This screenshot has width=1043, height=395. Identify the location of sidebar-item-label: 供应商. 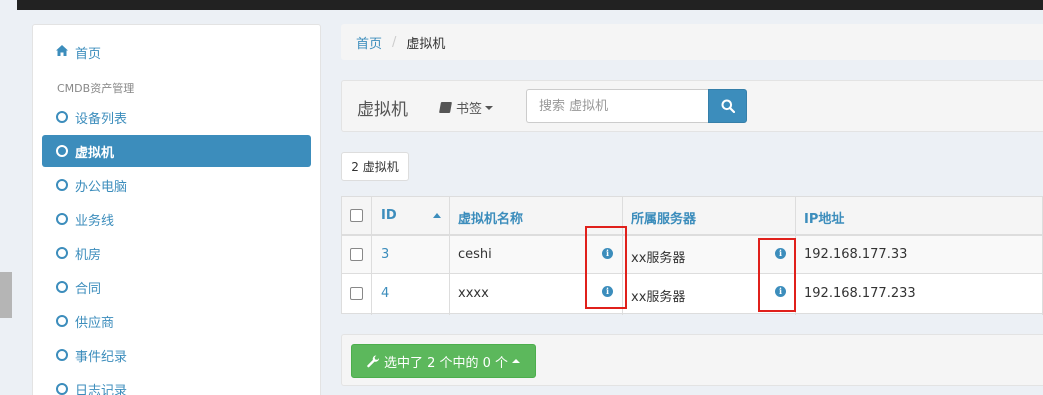
(95, 323).